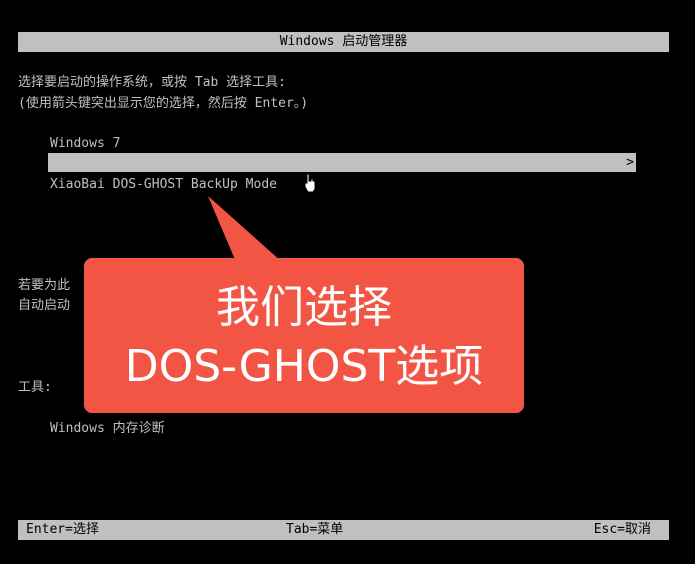  I want to click on bottom-bar: Enter=选择 Tab=菜单 Esc=取消, so click(343, 530).